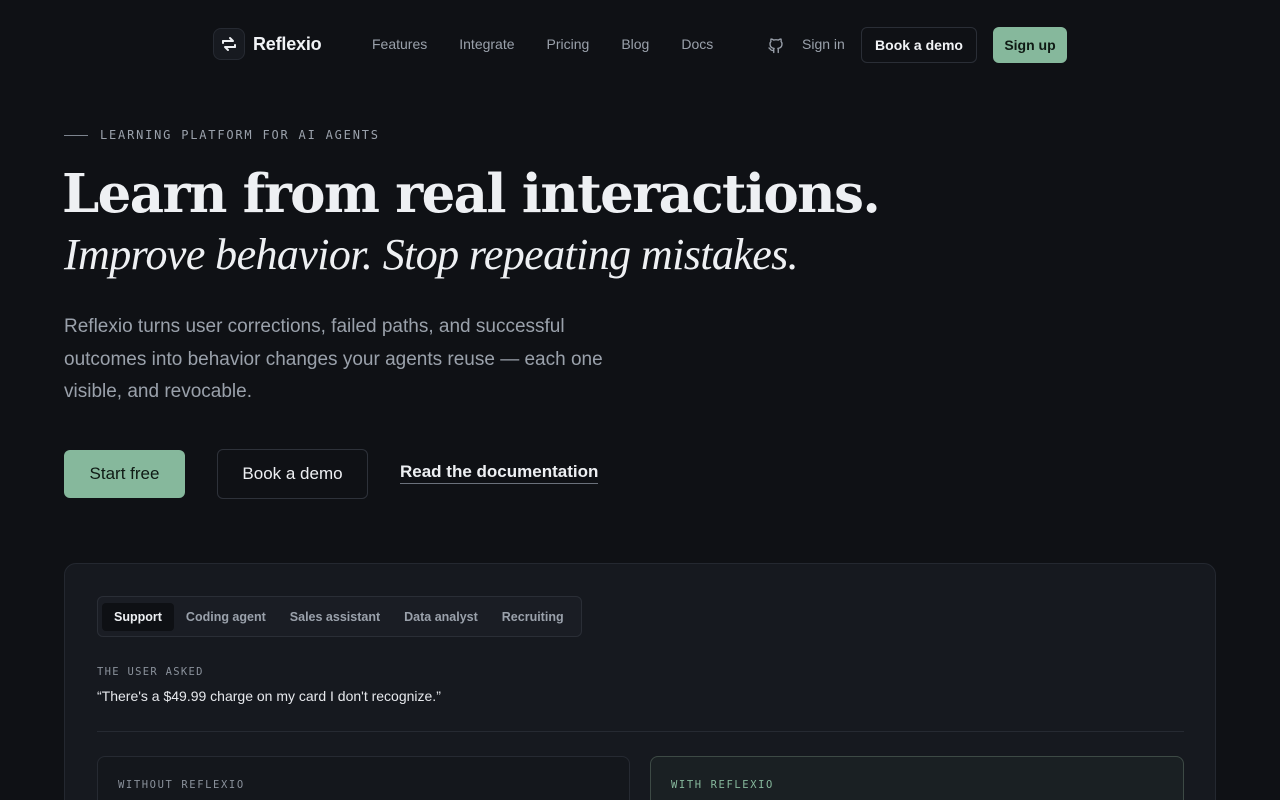  I want to click on nav-link-integrate: Integrate, so click(486, 44).